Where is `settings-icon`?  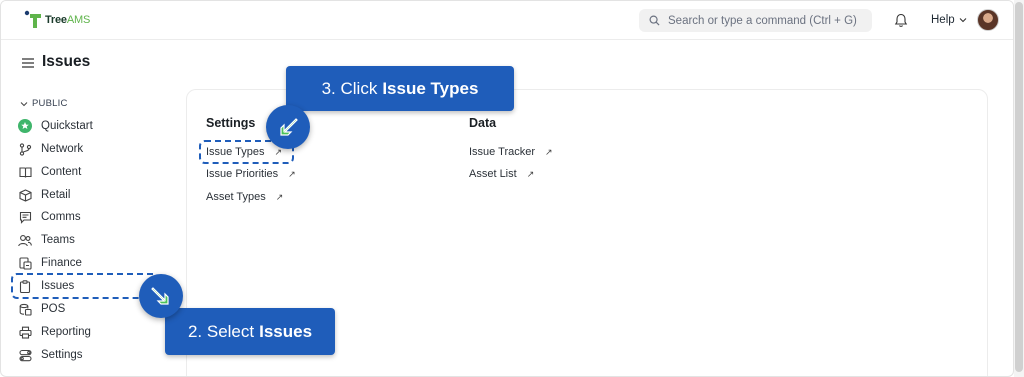 settings-icon is located at coordinates (25, 355).